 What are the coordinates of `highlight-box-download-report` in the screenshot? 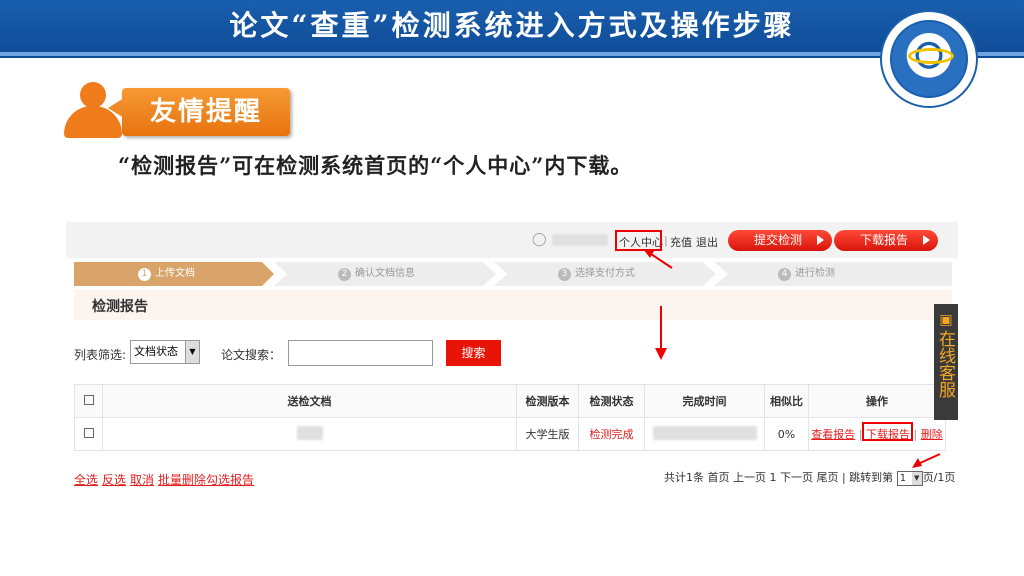 It's located at (887, 431).